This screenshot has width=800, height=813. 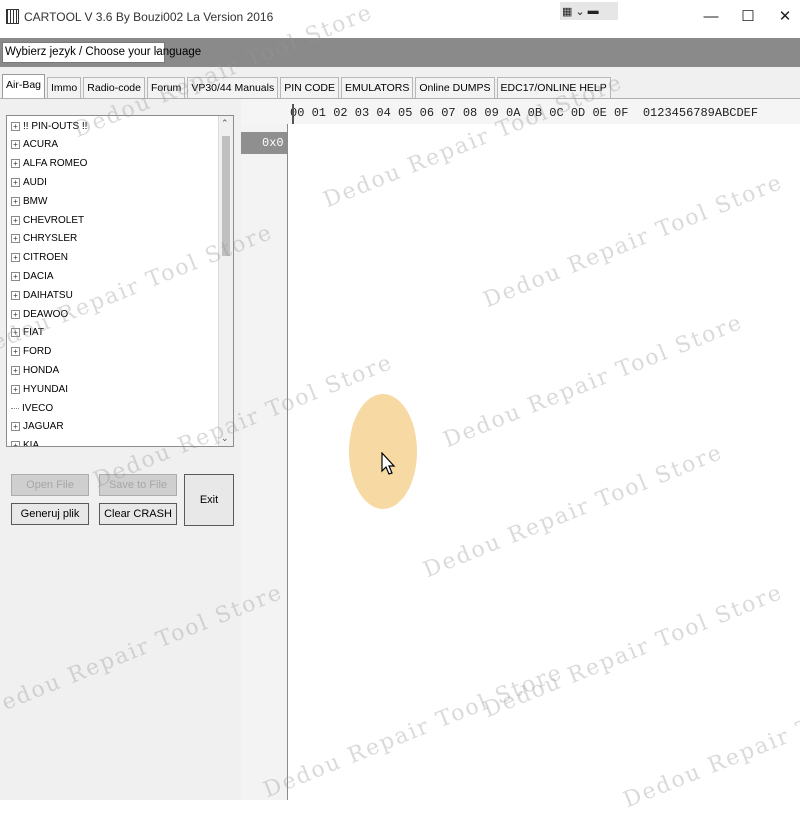 I want to click on tab-edc17-help: EDC17/ONLINE HELP, so click(x=553, y=87).